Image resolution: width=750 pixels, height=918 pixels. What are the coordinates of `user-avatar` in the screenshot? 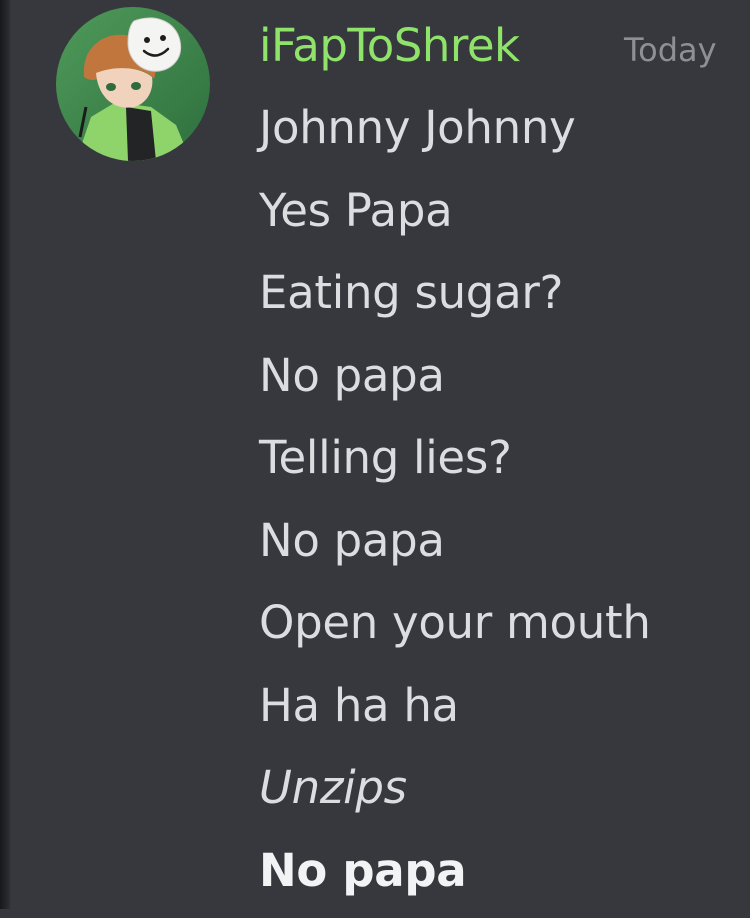 It's located at (133, 84).